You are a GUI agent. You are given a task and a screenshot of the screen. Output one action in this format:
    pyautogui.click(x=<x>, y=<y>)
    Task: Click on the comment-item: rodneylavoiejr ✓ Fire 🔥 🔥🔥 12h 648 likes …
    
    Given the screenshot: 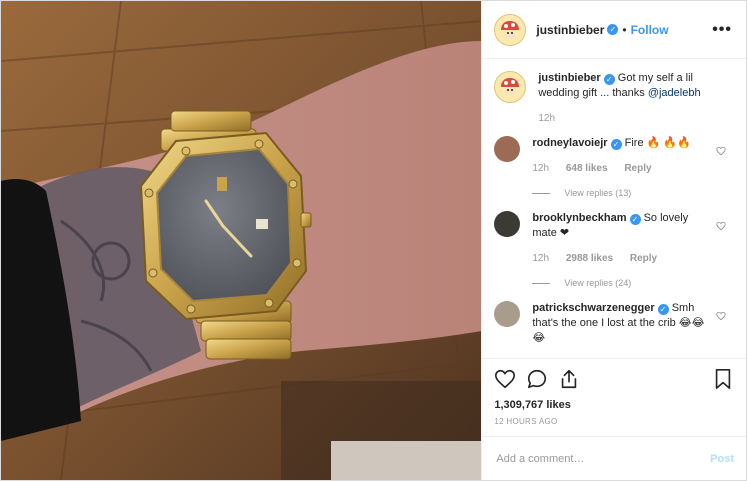 What is the action you would take?
    pyautogui.click(x=614, y=168)
    